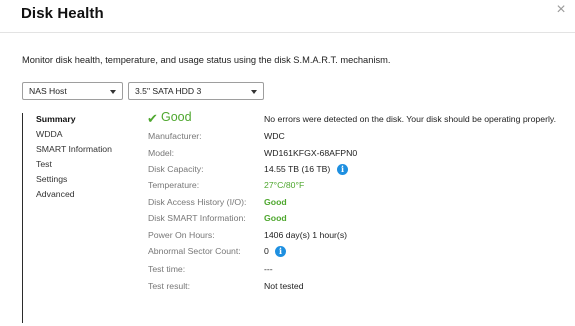  Describe the element at coordinates (268, 269) in the screenshot. I see `test-time-value: ---` at that location.